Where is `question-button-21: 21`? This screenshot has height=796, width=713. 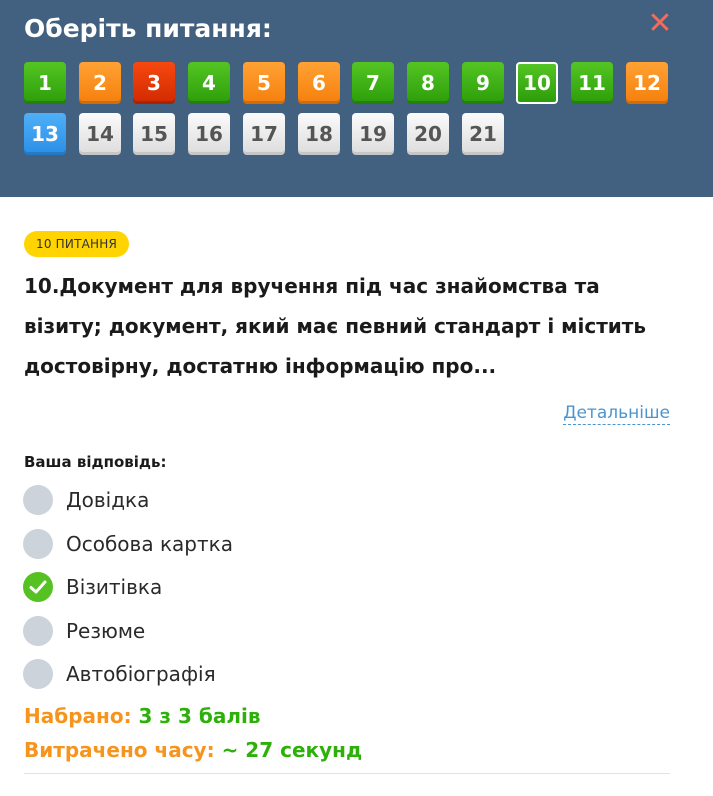 question-button-21: 21 is located at coordinates (483, 134).